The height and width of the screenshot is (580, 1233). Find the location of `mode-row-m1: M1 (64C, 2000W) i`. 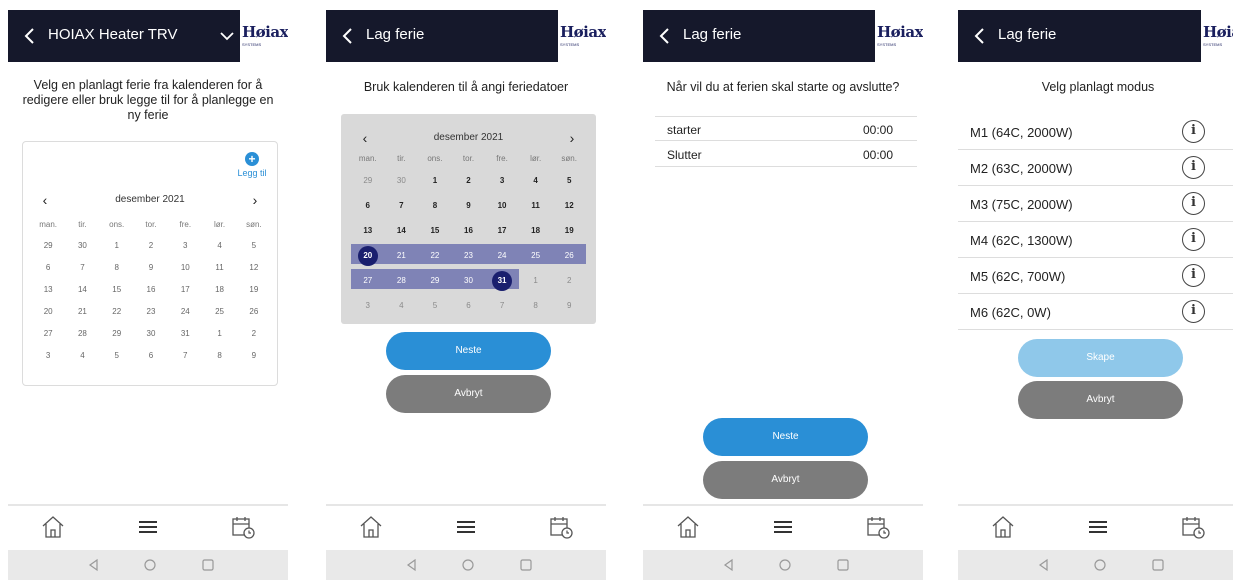

mode-row-m1: M1 (64C, 2000W) i is located at coordinates (1095, 132).